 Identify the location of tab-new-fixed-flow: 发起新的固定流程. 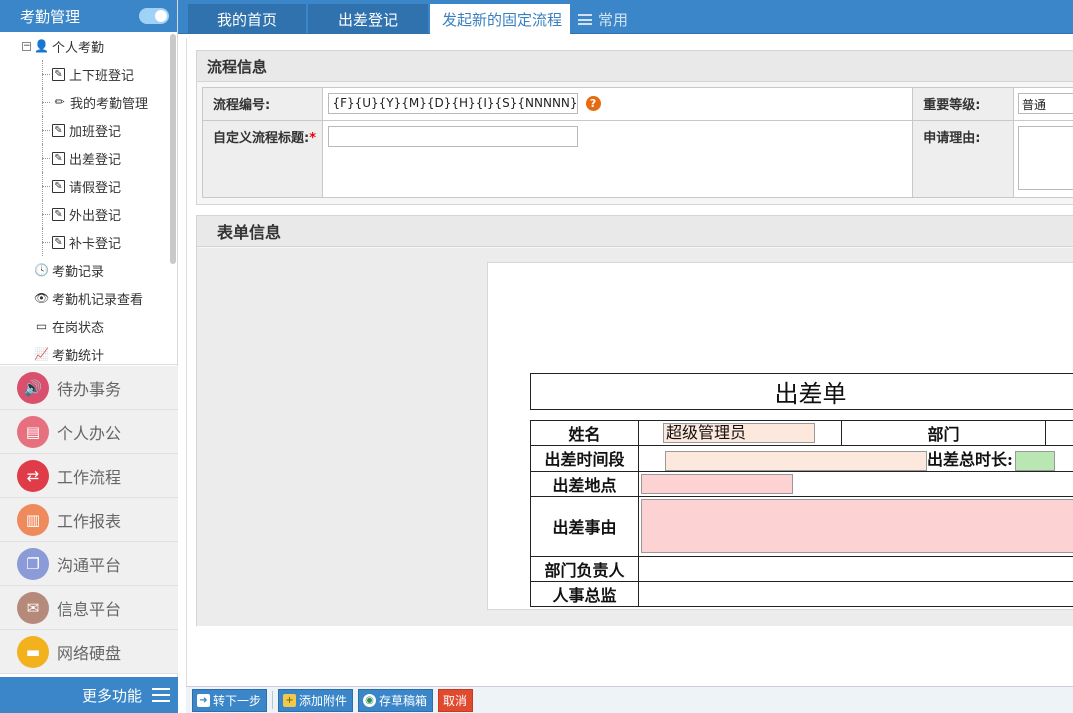
(500, 19).